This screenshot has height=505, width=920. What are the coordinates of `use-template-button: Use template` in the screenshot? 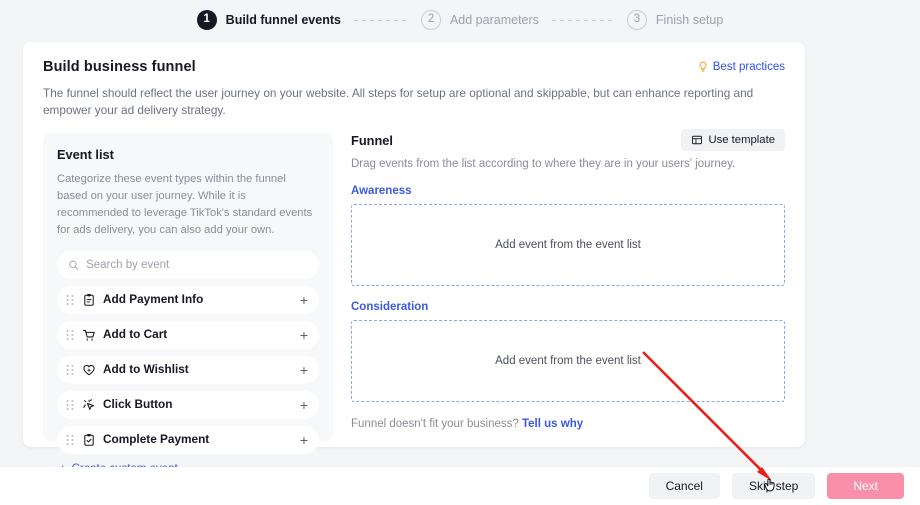 It's located at (733, 140).